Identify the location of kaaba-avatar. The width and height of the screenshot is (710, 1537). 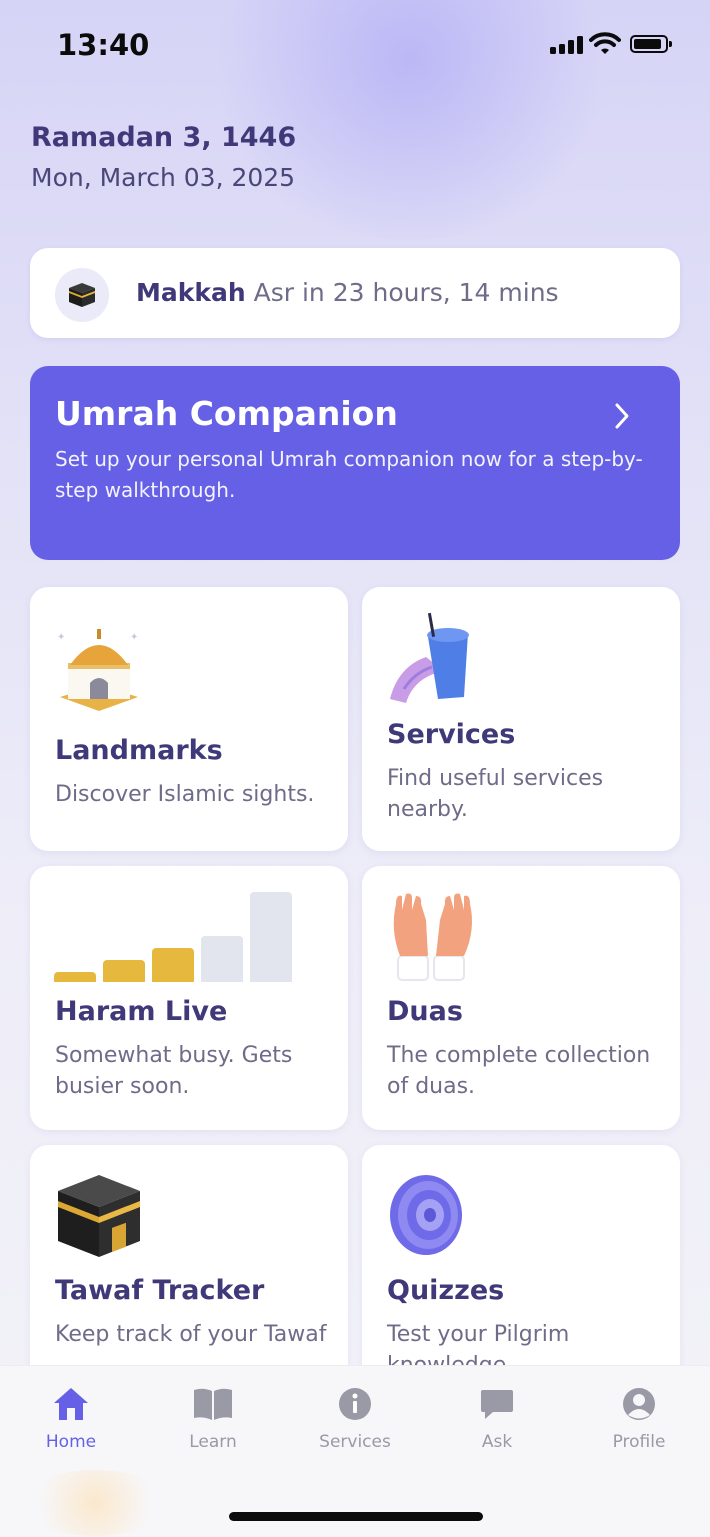
(82, 295).